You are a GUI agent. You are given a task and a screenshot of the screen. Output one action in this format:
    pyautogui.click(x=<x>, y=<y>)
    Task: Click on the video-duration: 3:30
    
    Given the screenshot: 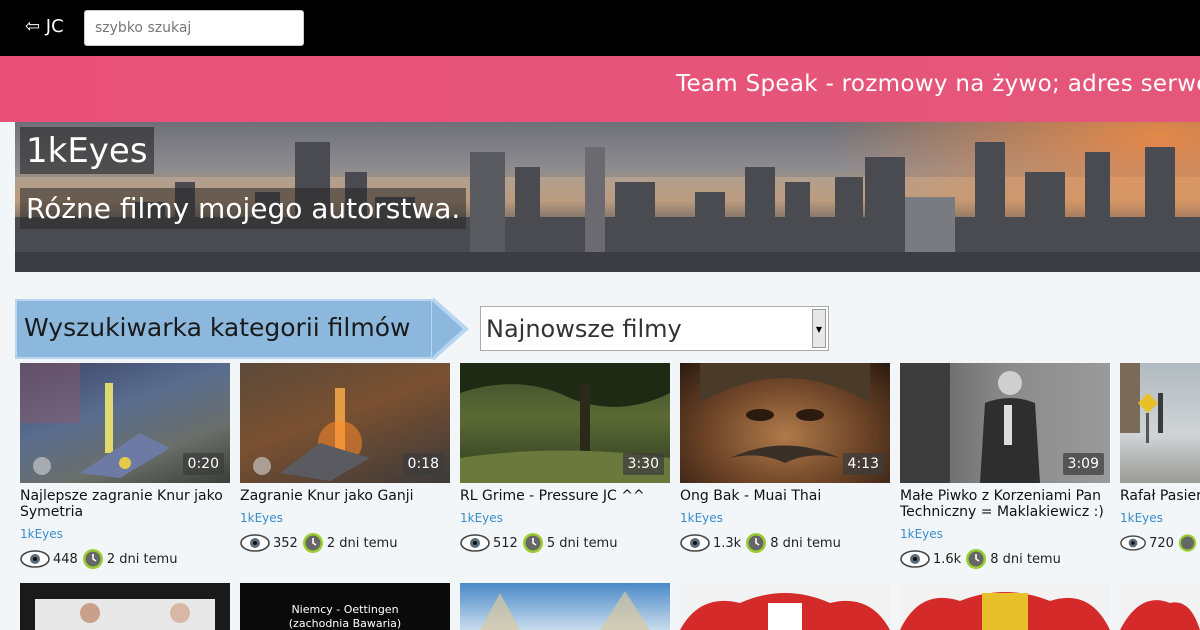 What is the action you would take?
    pyautogui.click(x=643, y=464)
    